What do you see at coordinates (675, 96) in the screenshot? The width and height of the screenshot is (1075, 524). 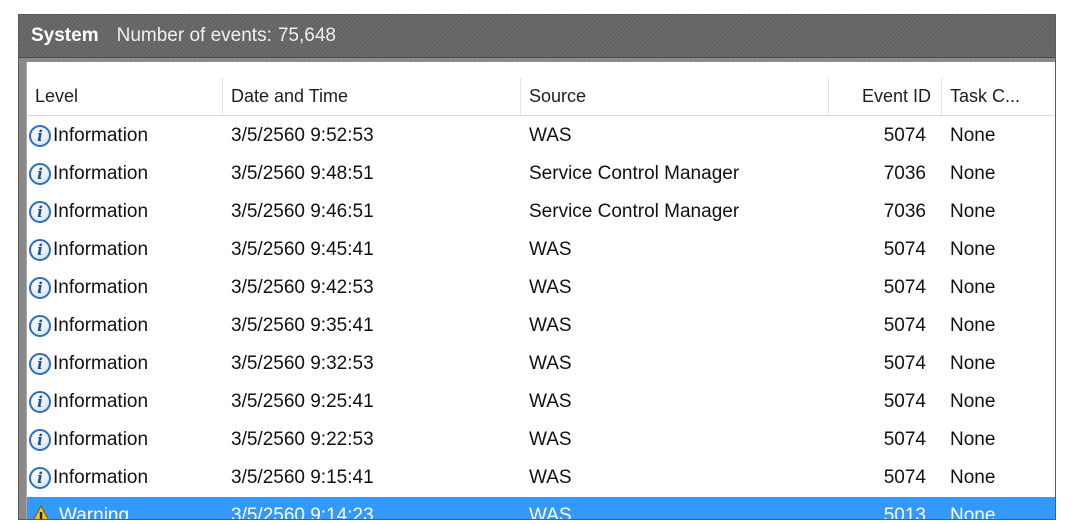 I see `column-header-source: Source` at bounding box center [675, 96].